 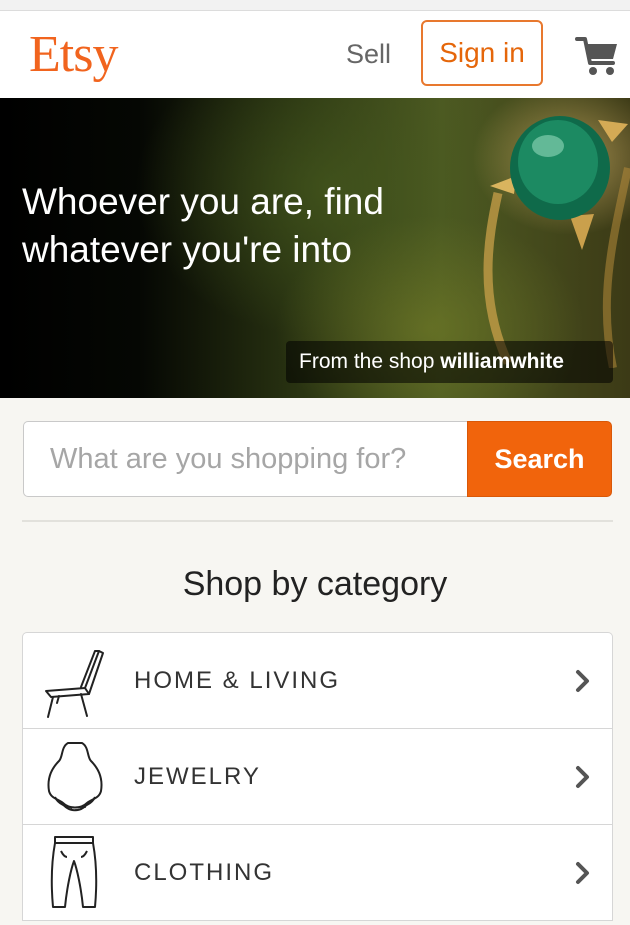 What do you see at coordinates (317, 521) in the screenshot?
I see `divider` at bounding box center [317, 521].